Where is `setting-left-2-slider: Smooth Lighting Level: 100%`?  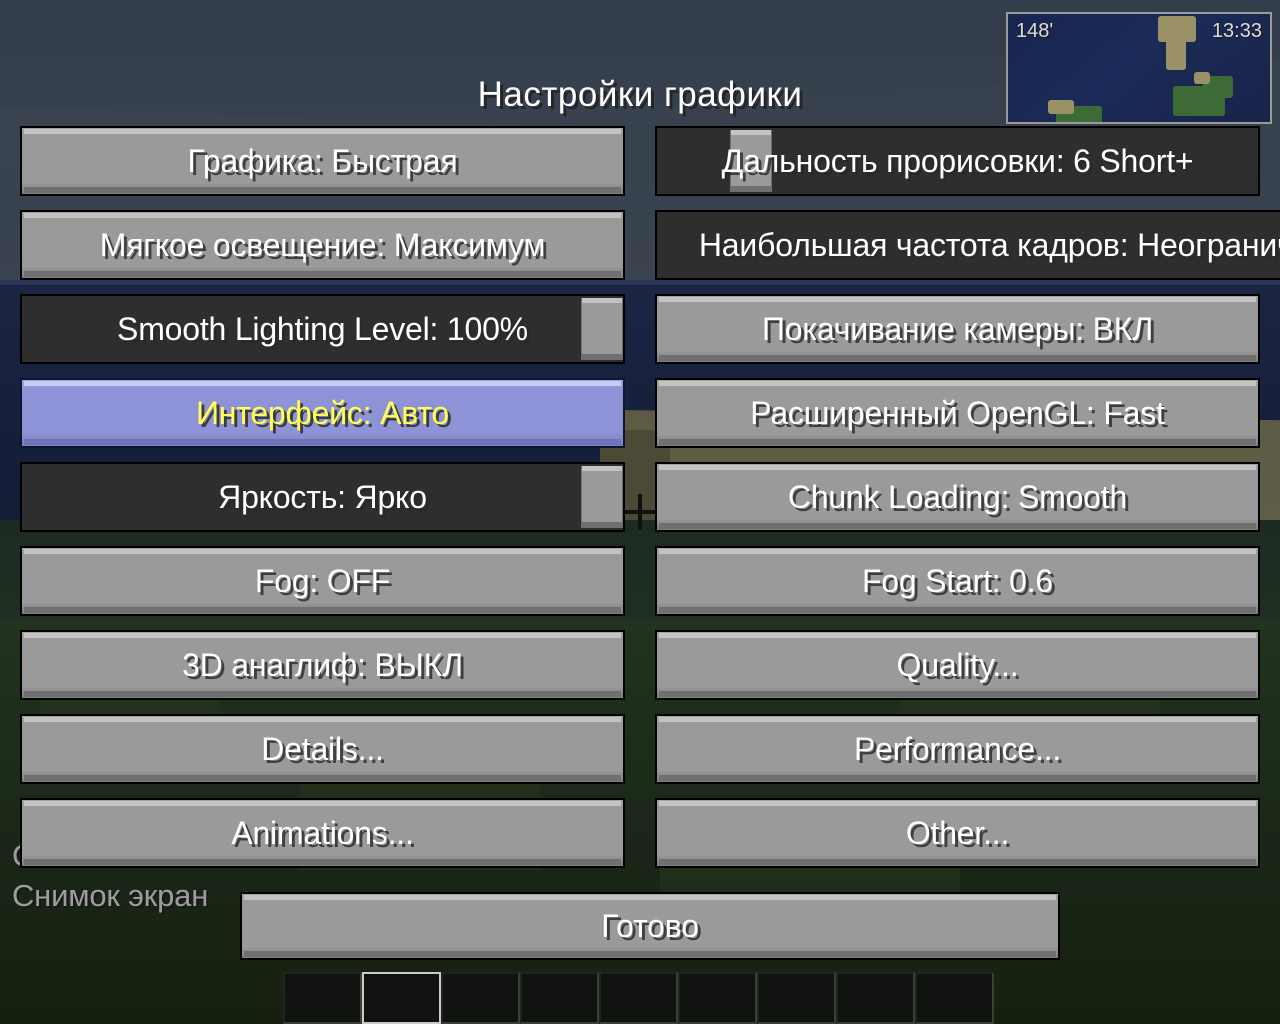 setting-left-2-slider: Smooth Lighting Level: 100% is located at coordinates (322, 329).